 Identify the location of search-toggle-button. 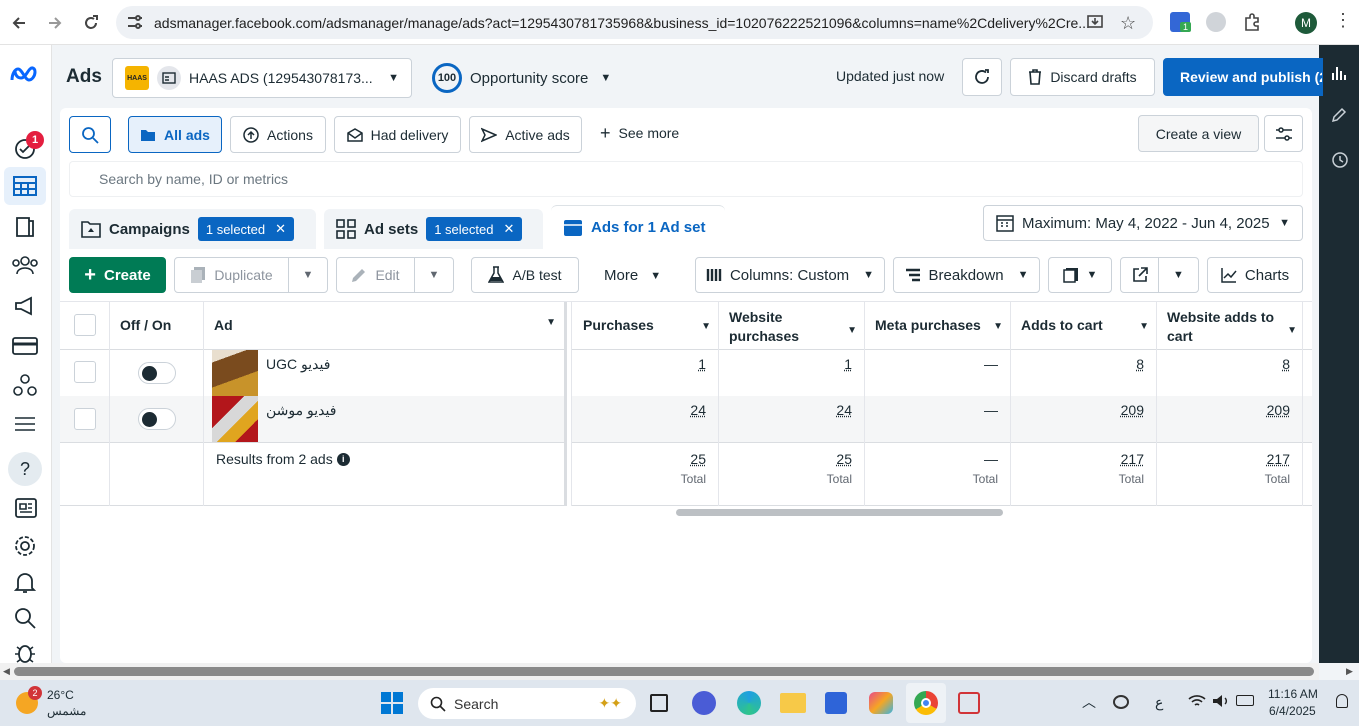
(90, 134).